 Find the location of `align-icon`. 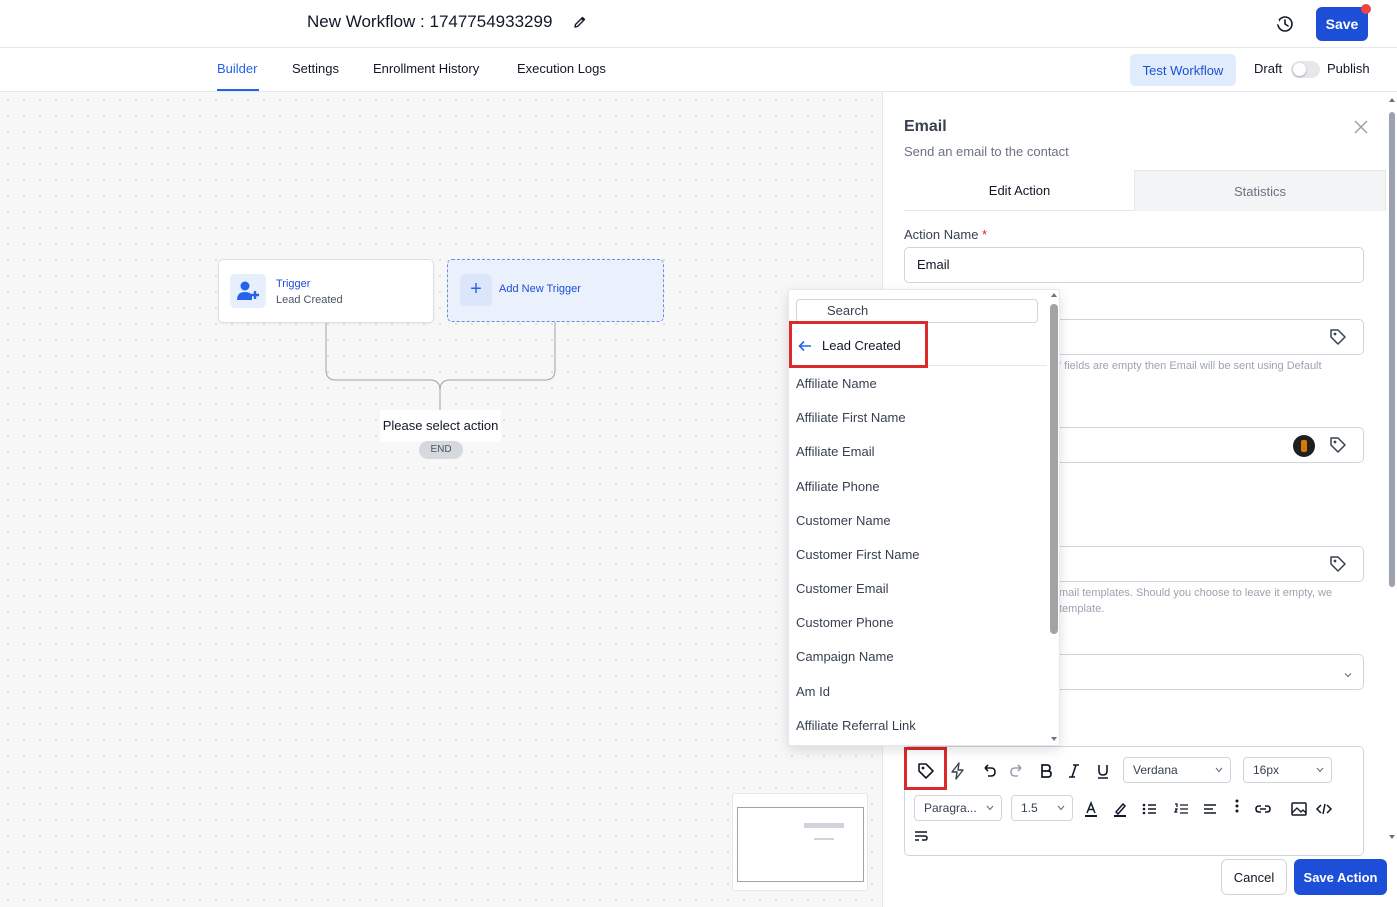

align-icon is located at coordinates (1210, 809).